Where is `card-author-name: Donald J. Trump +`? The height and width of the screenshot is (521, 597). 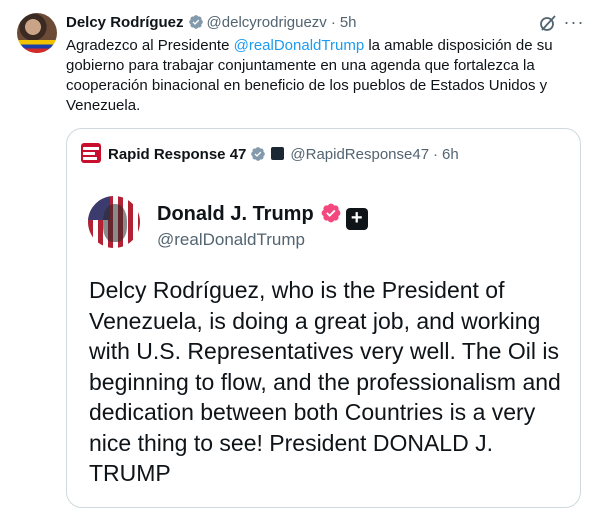
card-author-name: Donald J. Trump + is located at coordinates (262, 216).